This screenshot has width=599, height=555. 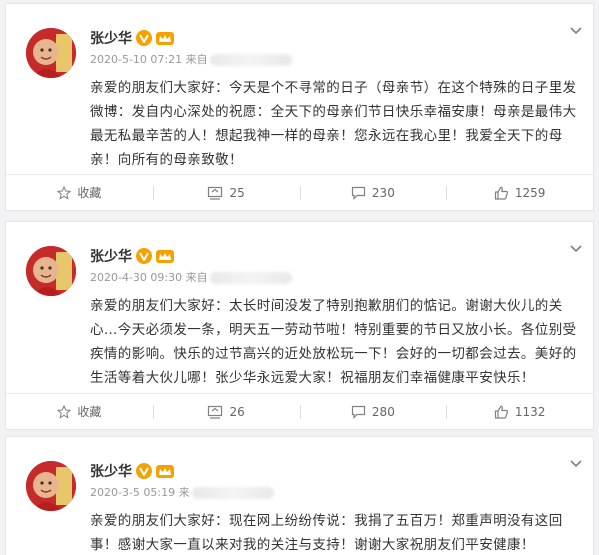 I want to click on post-meta: 2020-4-30 09:30 来自, so click(x=191, y=277).